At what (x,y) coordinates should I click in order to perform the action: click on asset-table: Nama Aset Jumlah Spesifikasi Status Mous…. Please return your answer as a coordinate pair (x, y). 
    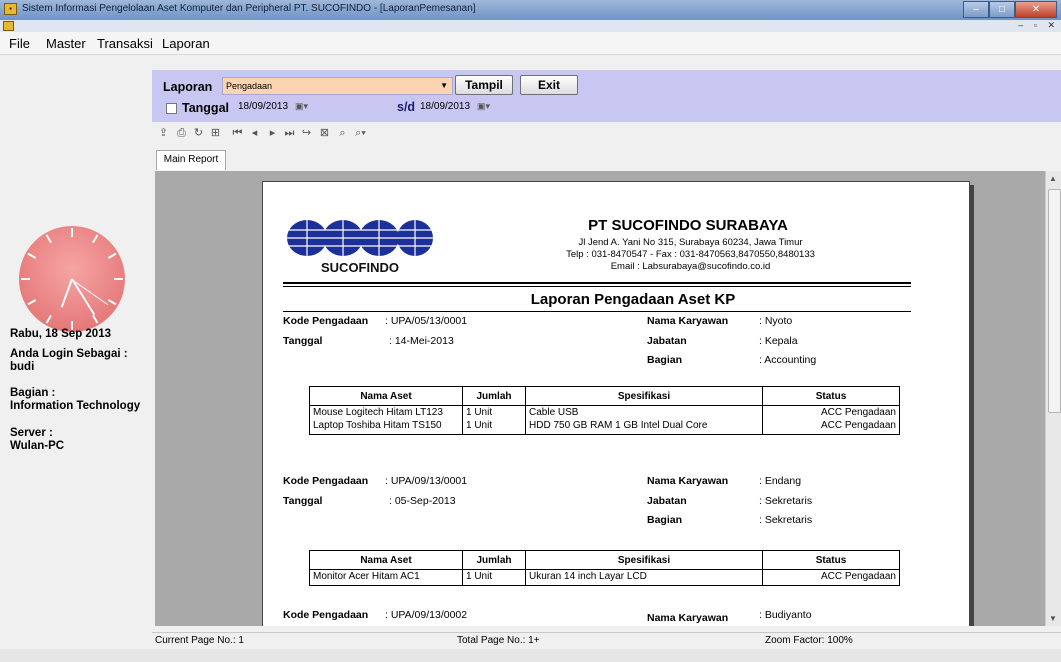
    Looking at the image, I should click on (604, 410).